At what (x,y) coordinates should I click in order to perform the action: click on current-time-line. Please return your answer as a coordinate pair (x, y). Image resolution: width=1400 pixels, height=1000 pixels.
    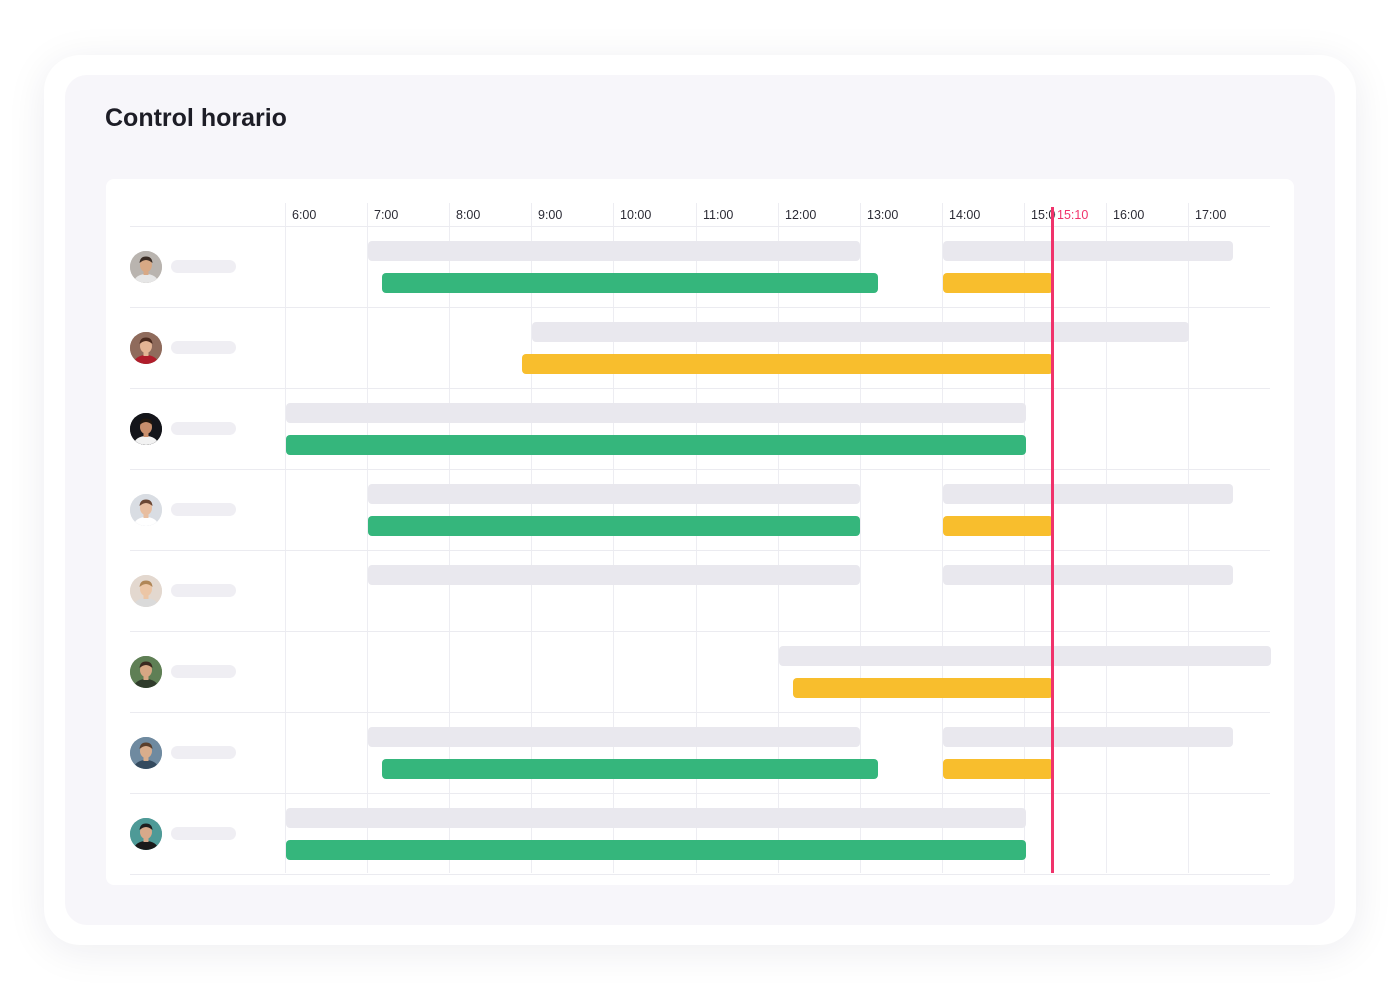
    Looking at the image, I should click on (1052, 540).